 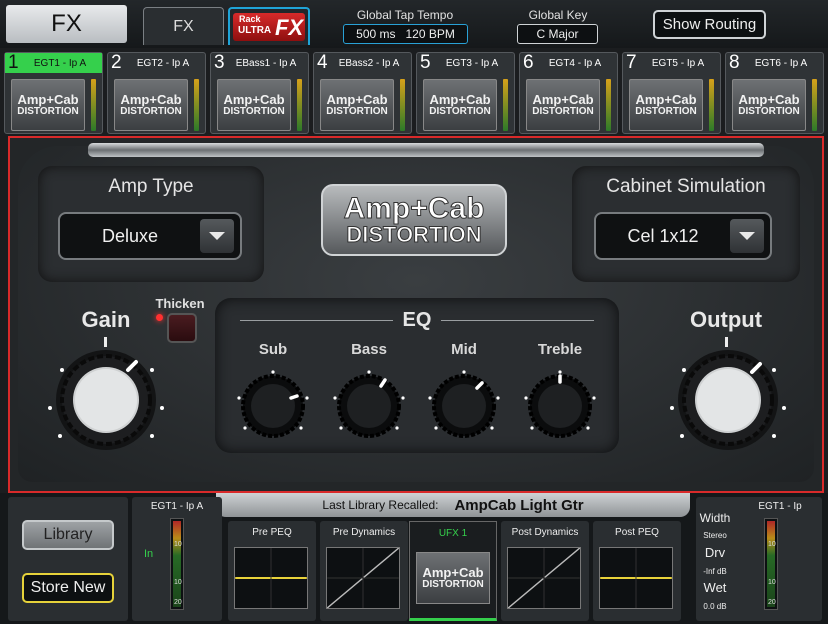 I want to click on rack-logo-line2: ULTRA, so click(x=255, y=30).